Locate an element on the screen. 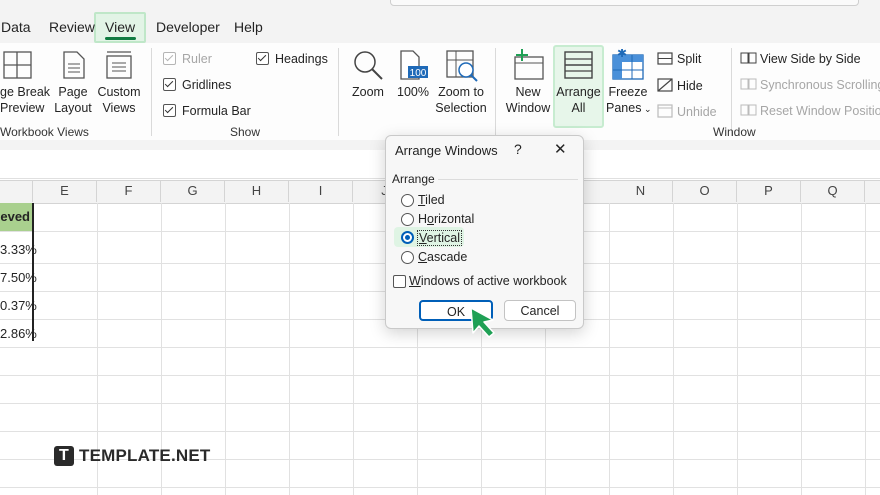  column-header-o: O is located at coordinates (705, 191).